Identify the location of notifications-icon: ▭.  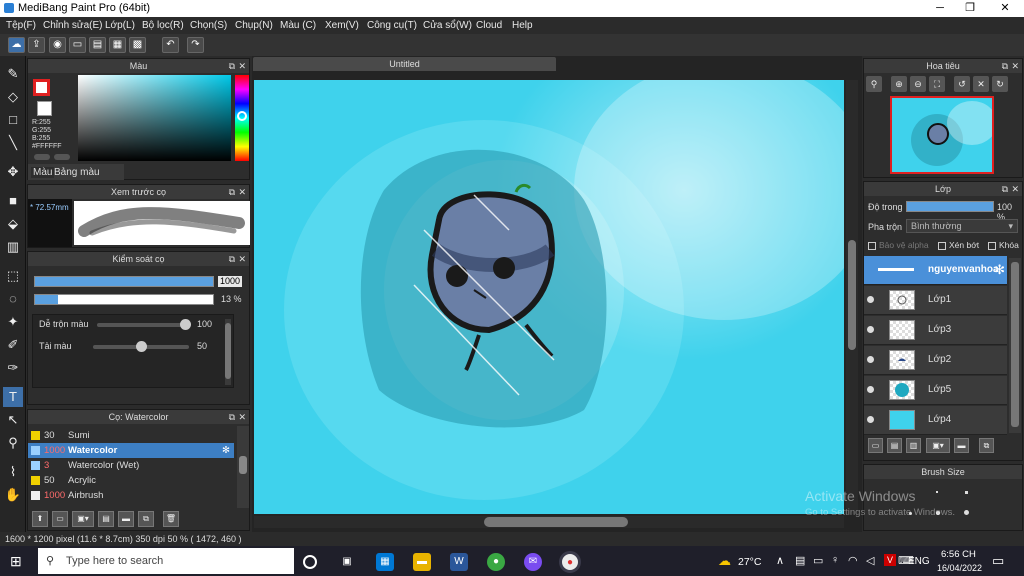
(998, 561).